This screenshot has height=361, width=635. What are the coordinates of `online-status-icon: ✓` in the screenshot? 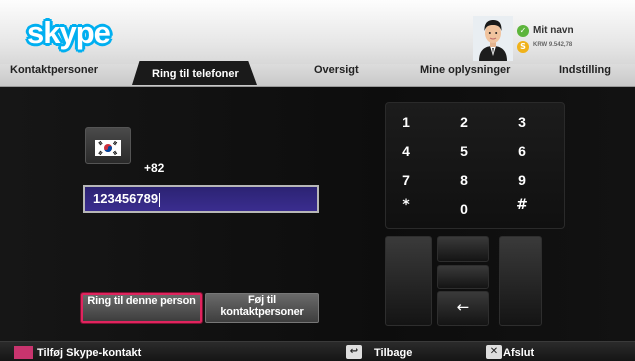 It's located at (523, 31).